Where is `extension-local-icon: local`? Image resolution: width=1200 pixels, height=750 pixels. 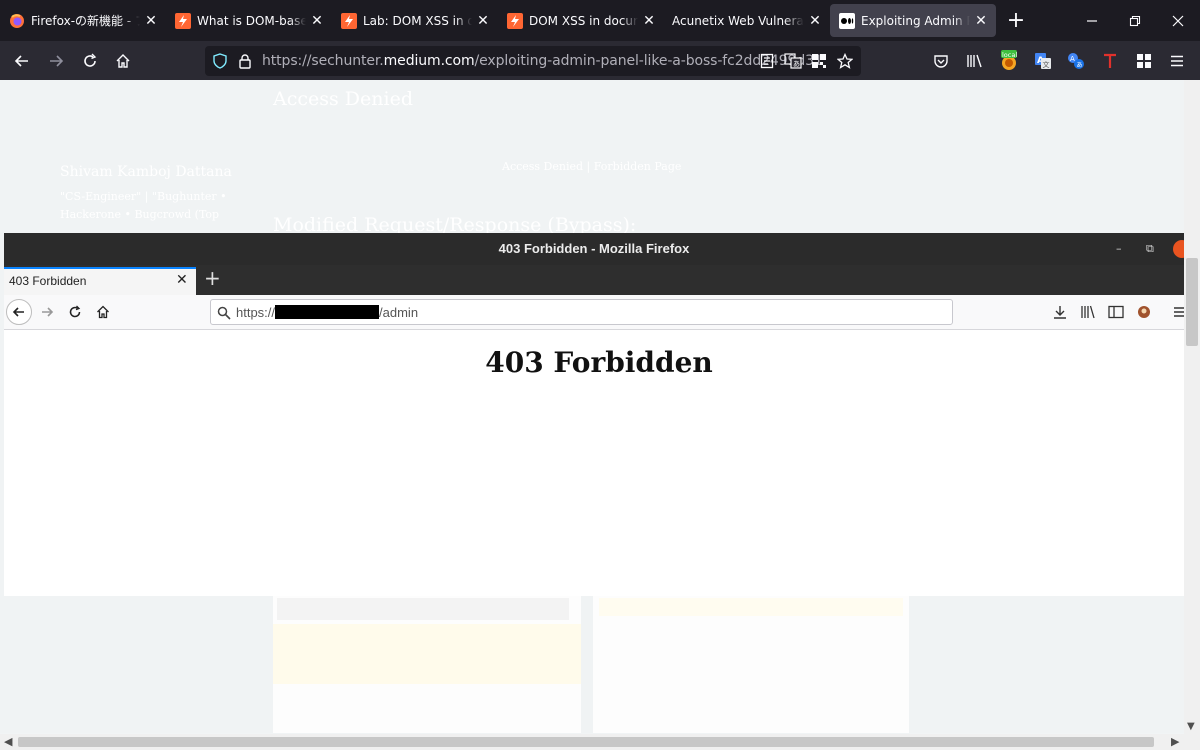 extension-local-icon: local is located at coordinates (1009, 61).